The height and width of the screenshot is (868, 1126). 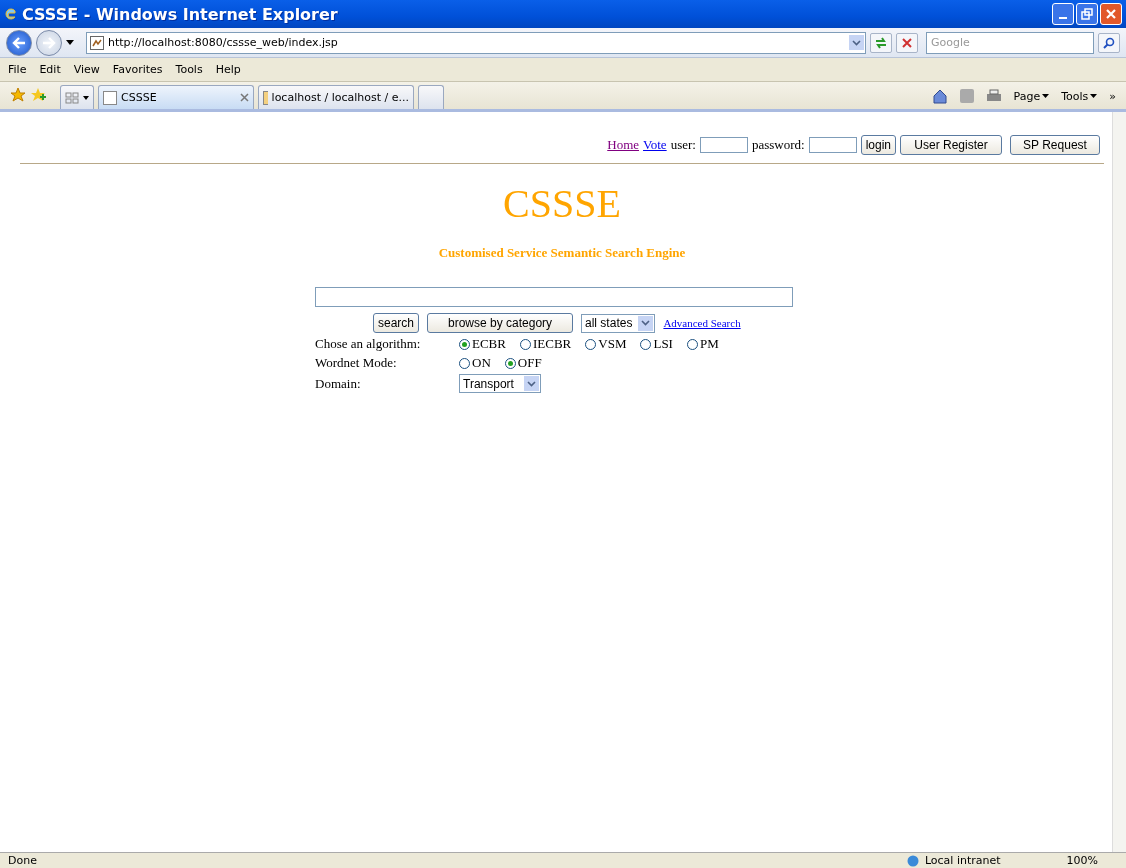 What do you see at coordinates (11, 14) in the screenshot?
I see `browser-logo-icon` at bounding box center [11, 14].